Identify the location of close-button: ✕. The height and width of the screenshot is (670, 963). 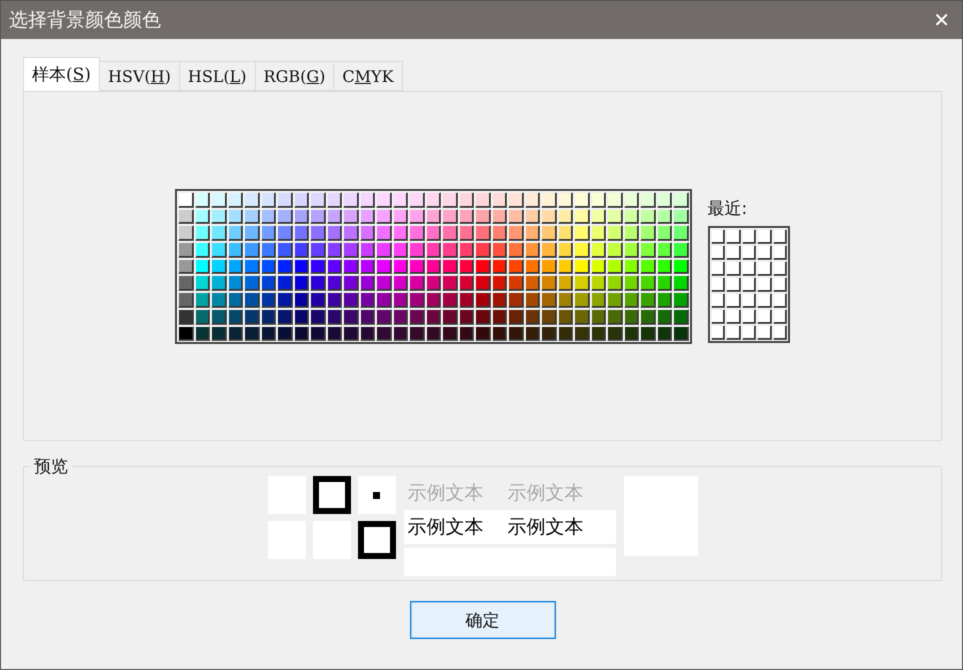
(941, 20).